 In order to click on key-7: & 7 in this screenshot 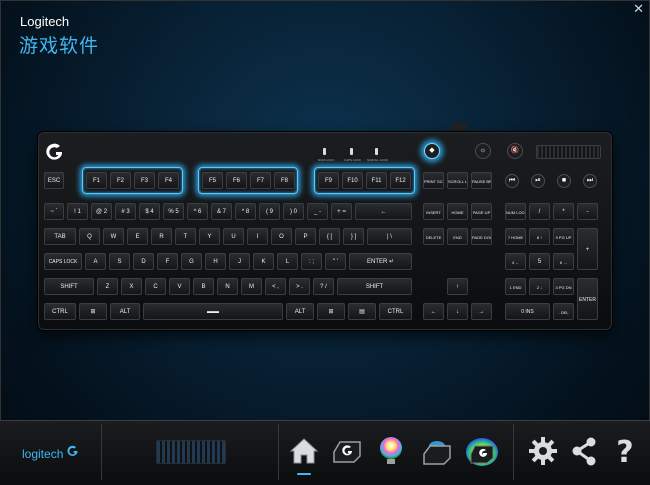, I will do `click(221, 211)`.